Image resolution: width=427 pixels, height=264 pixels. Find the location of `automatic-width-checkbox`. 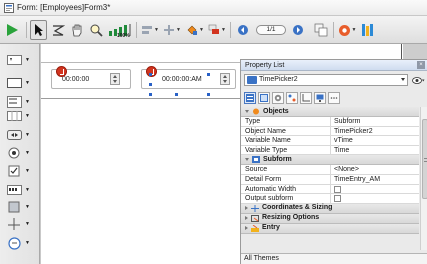

automatic-width-checkbox is located at coordinates (337, 189).